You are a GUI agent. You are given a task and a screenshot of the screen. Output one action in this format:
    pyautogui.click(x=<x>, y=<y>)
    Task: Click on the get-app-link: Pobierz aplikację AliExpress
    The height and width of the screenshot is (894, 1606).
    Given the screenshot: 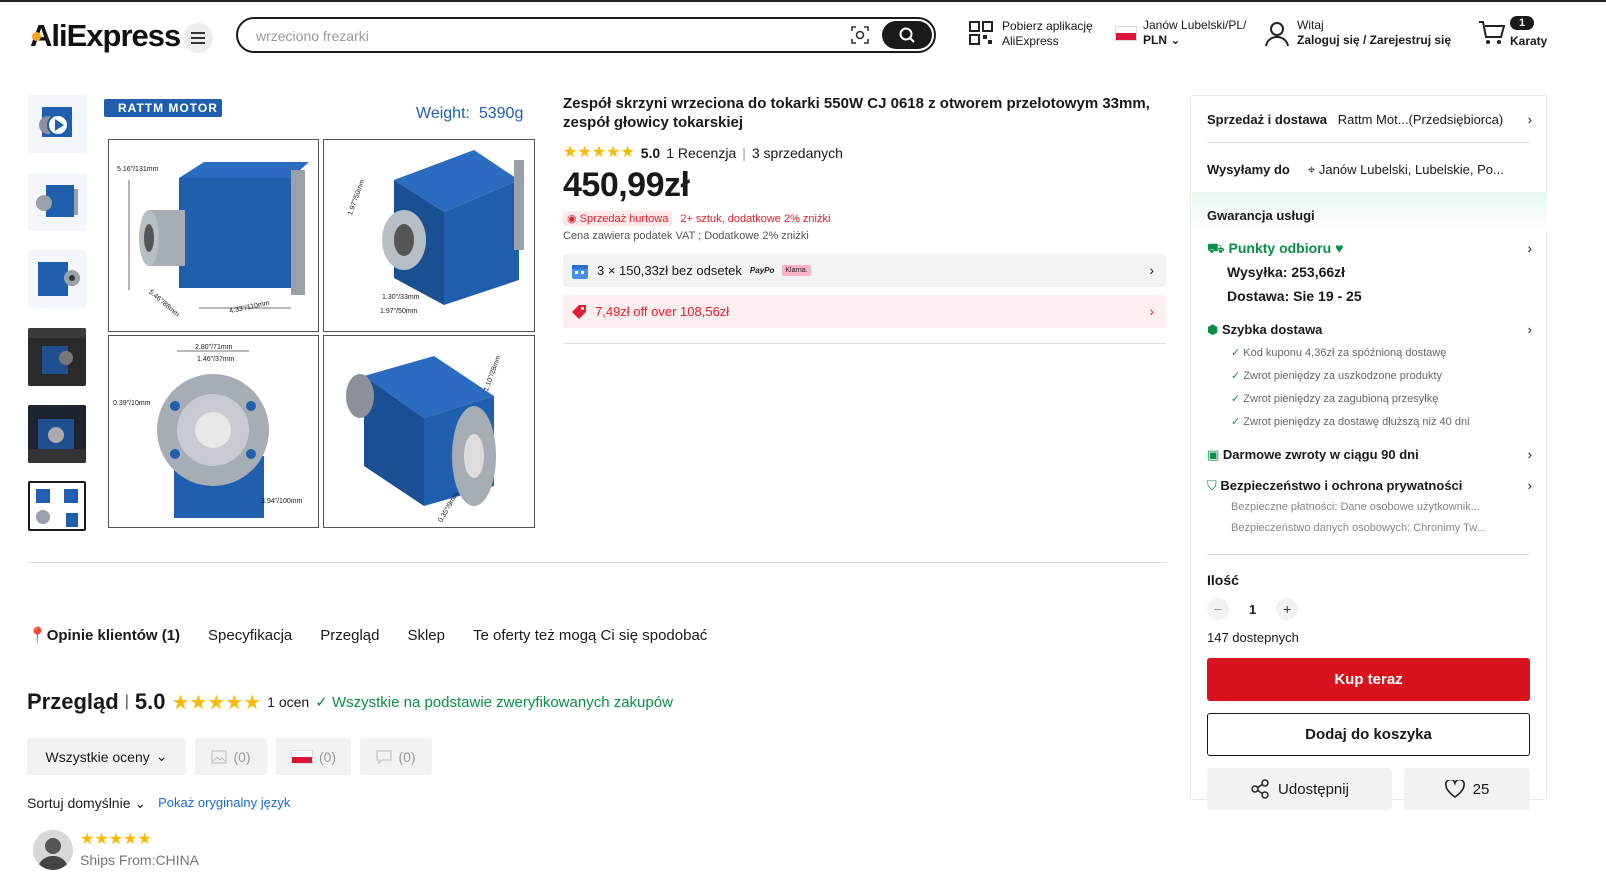 What is the action you would take?
    pyautogui.click(x=1047, y=34)
    